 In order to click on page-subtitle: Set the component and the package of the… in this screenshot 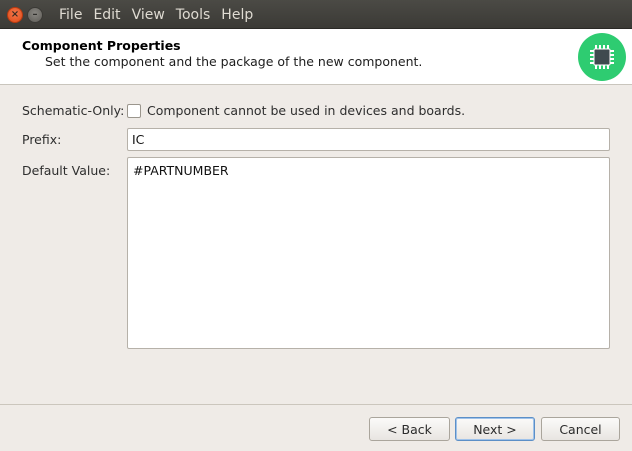, I will do `click(234, 61)`.